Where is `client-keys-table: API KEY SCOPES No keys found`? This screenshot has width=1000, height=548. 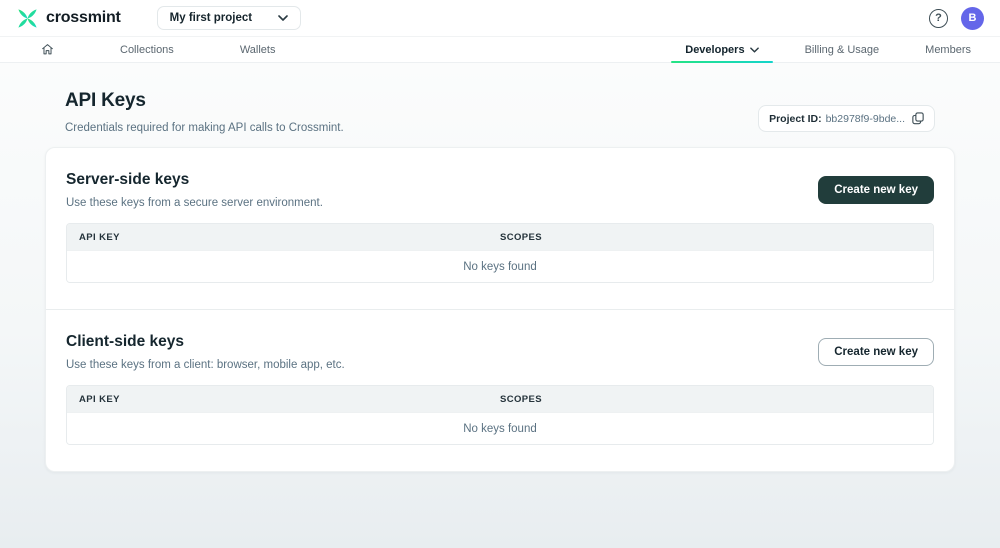 client-keys-table: API KEY SCOPES No keys found is located at coordinates (500, 415).